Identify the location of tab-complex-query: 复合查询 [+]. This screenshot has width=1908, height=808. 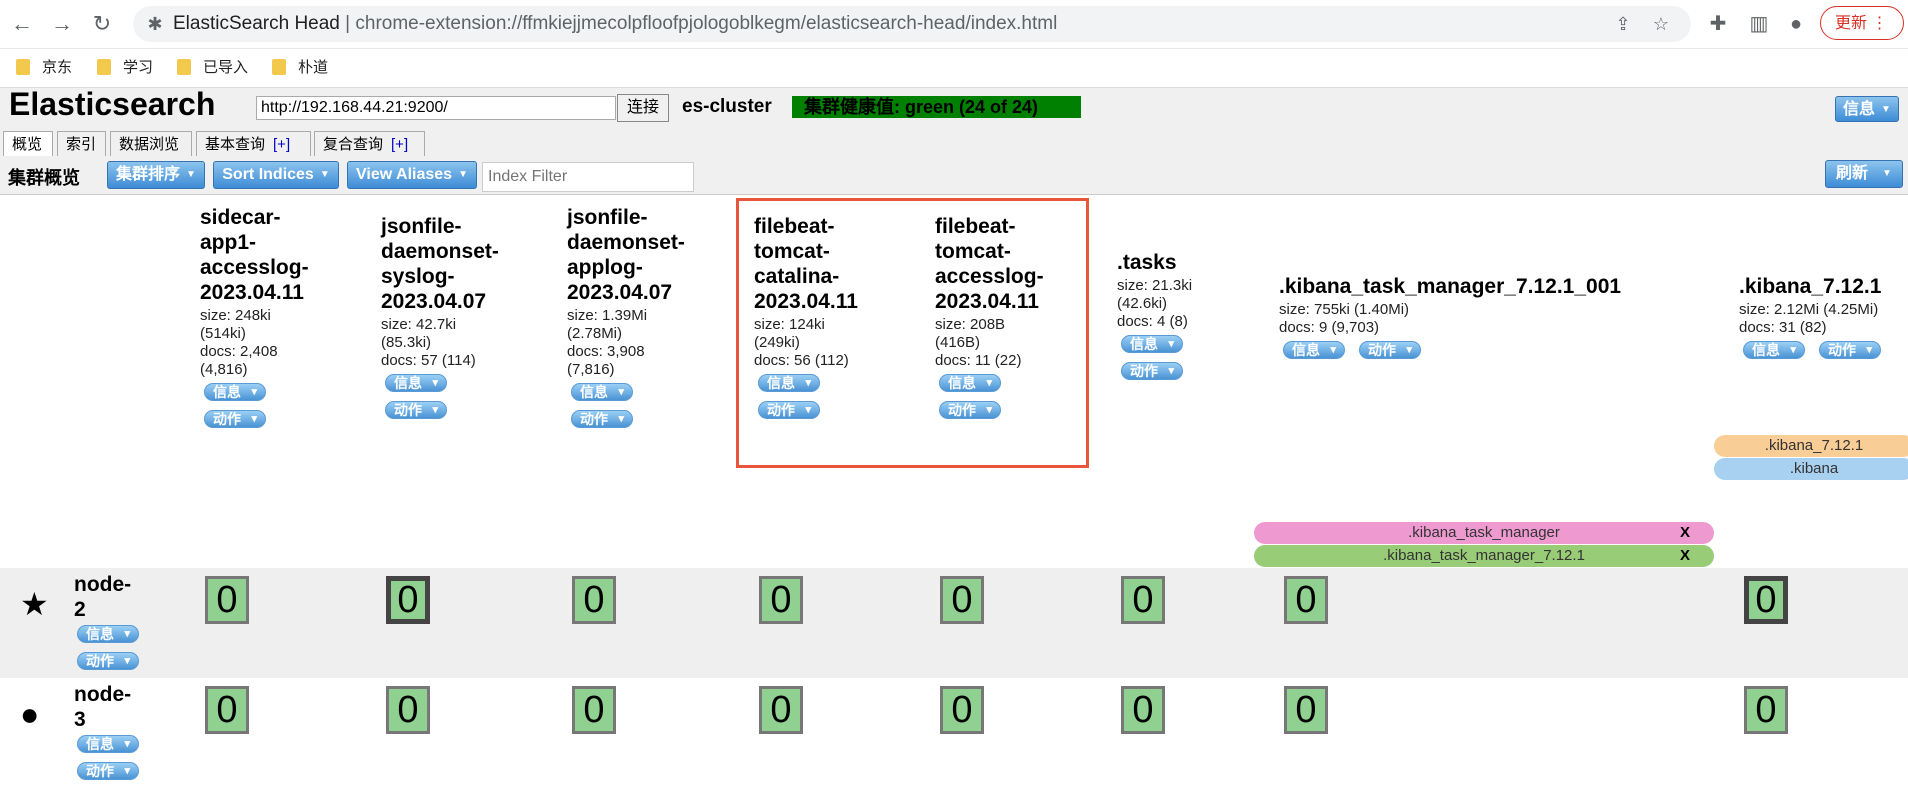
(369, 143).